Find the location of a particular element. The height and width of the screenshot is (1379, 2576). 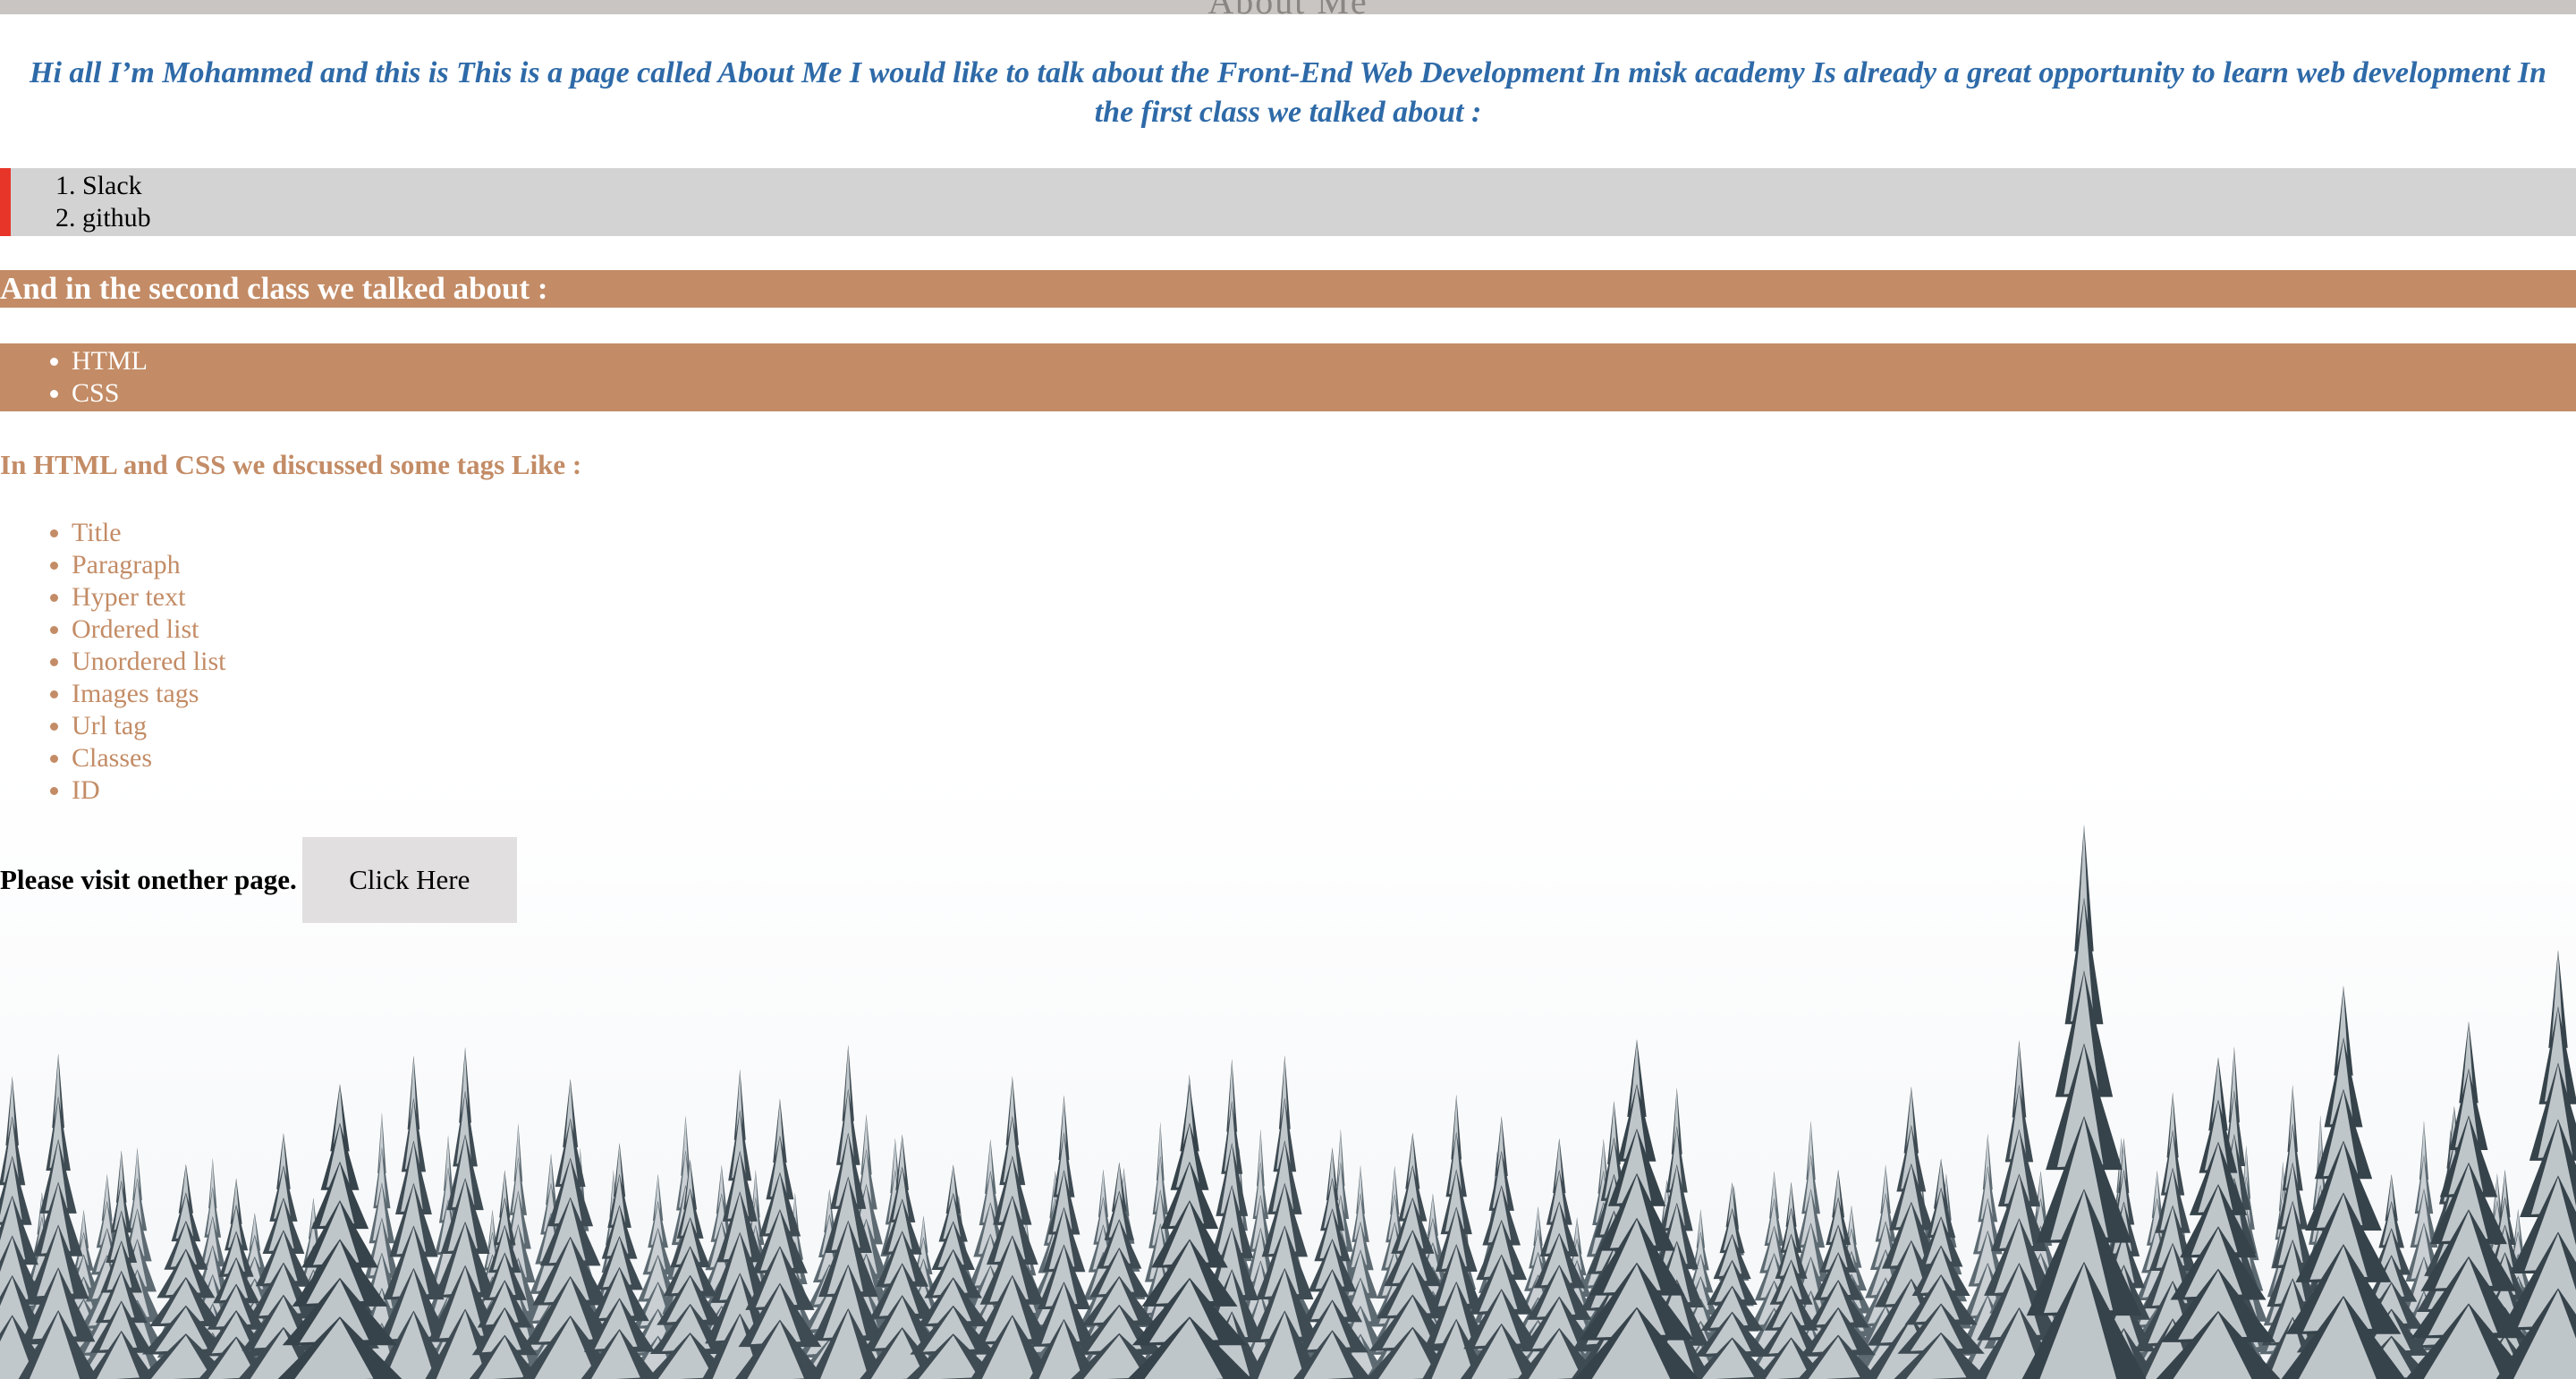

second-class-list: HTML CSS is located at coordinates (1288, 377).